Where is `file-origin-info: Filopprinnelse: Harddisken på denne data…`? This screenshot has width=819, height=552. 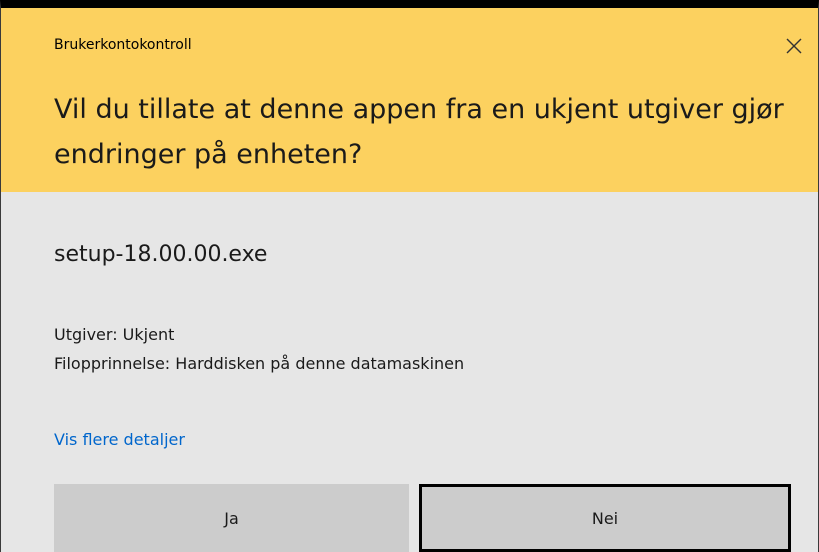
file-origin-info: Filopprinnelse: Harddisken på denne data… is located at coordinates (259, 363).